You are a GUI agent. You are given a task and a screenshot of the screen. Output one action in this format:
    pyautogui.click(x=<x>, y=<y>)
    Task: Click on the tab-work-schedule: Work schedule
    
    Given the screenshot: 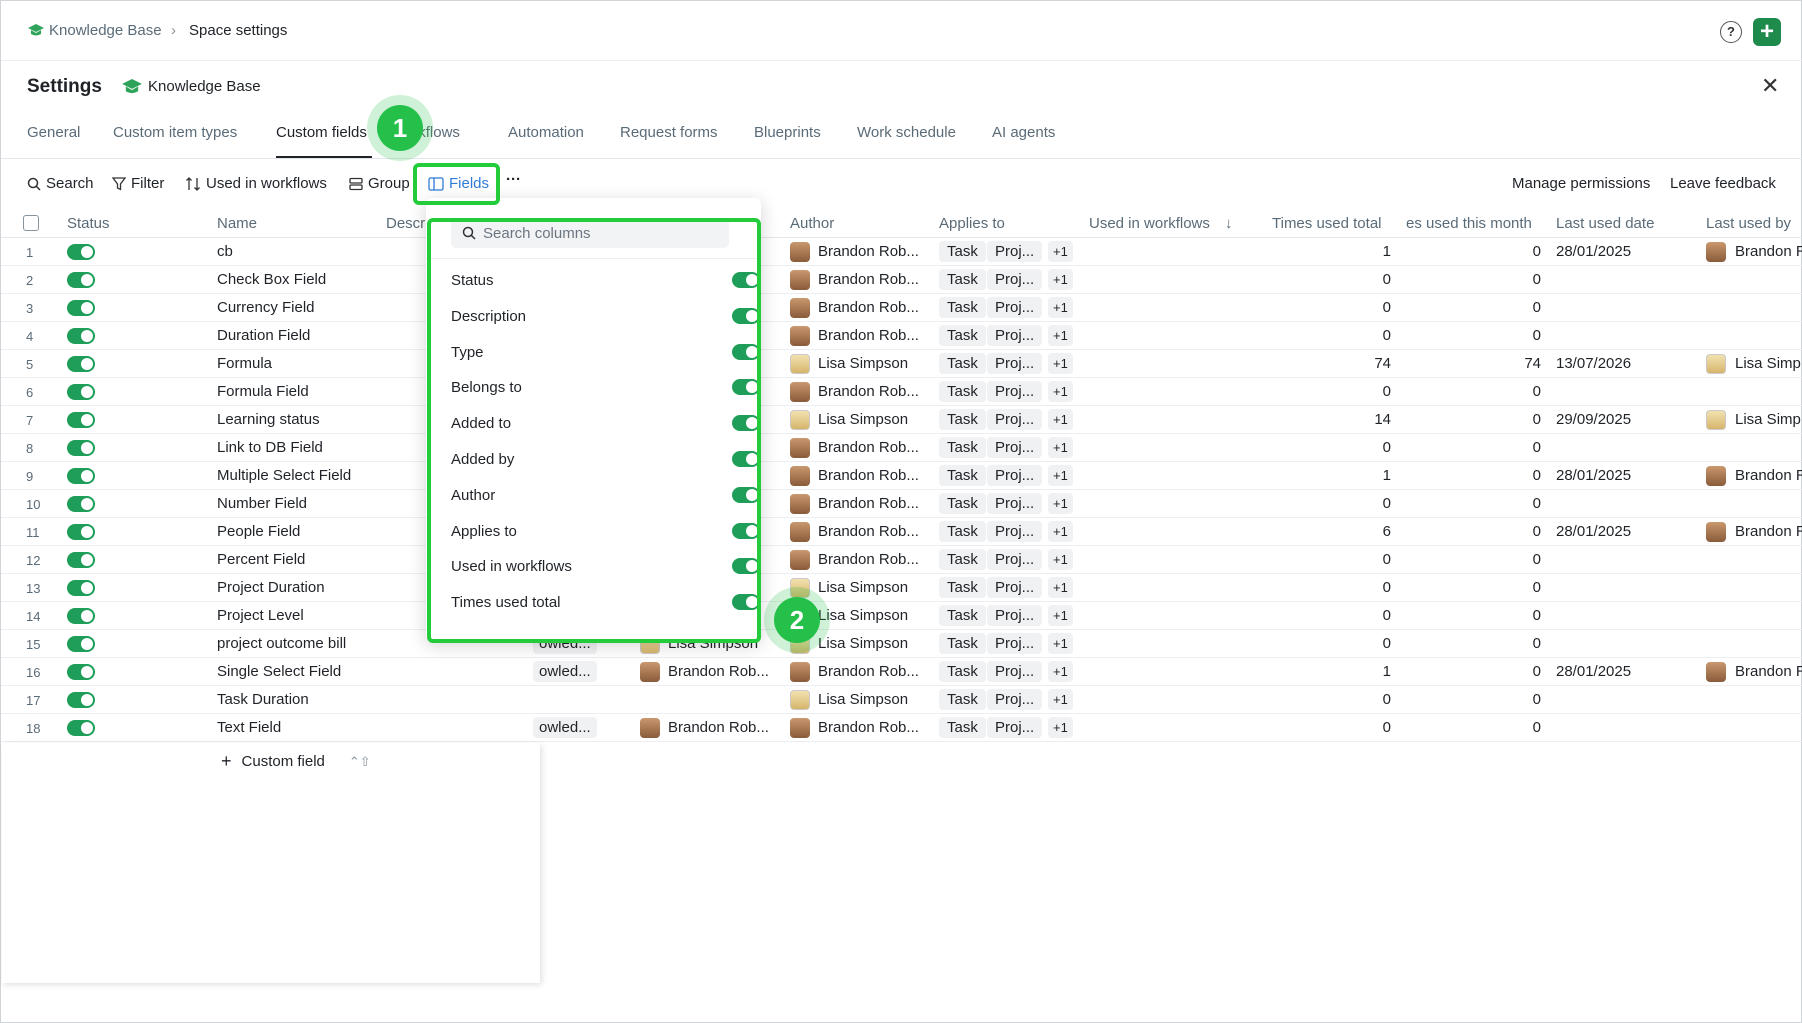 What is the action you would take?
    pyautogui.click(x=906, y=132)
    